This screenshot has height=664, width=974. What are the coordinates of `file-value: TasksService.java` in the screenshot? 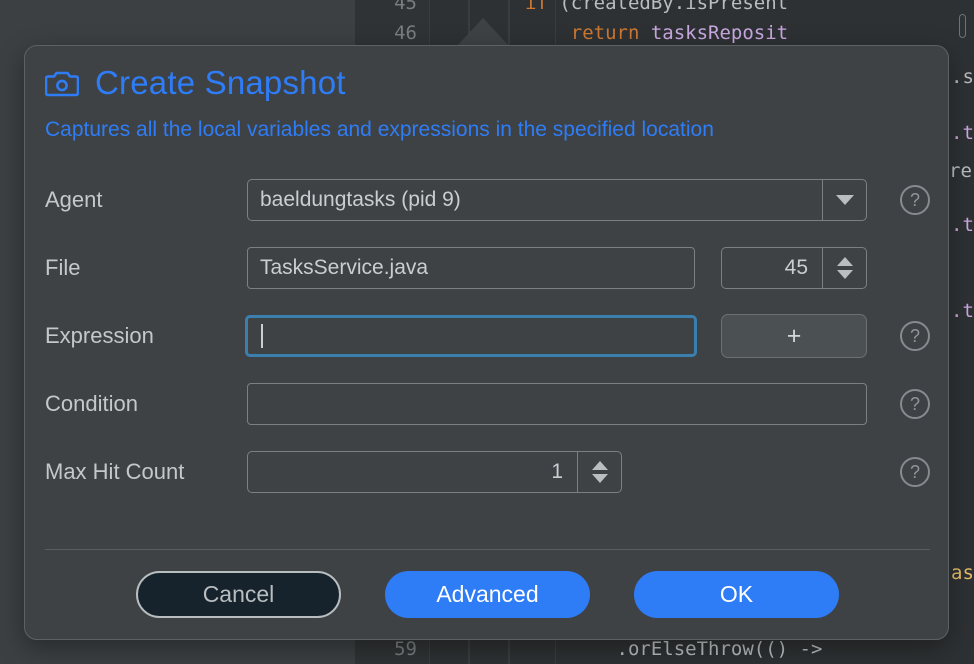 It's located at (344, 267).